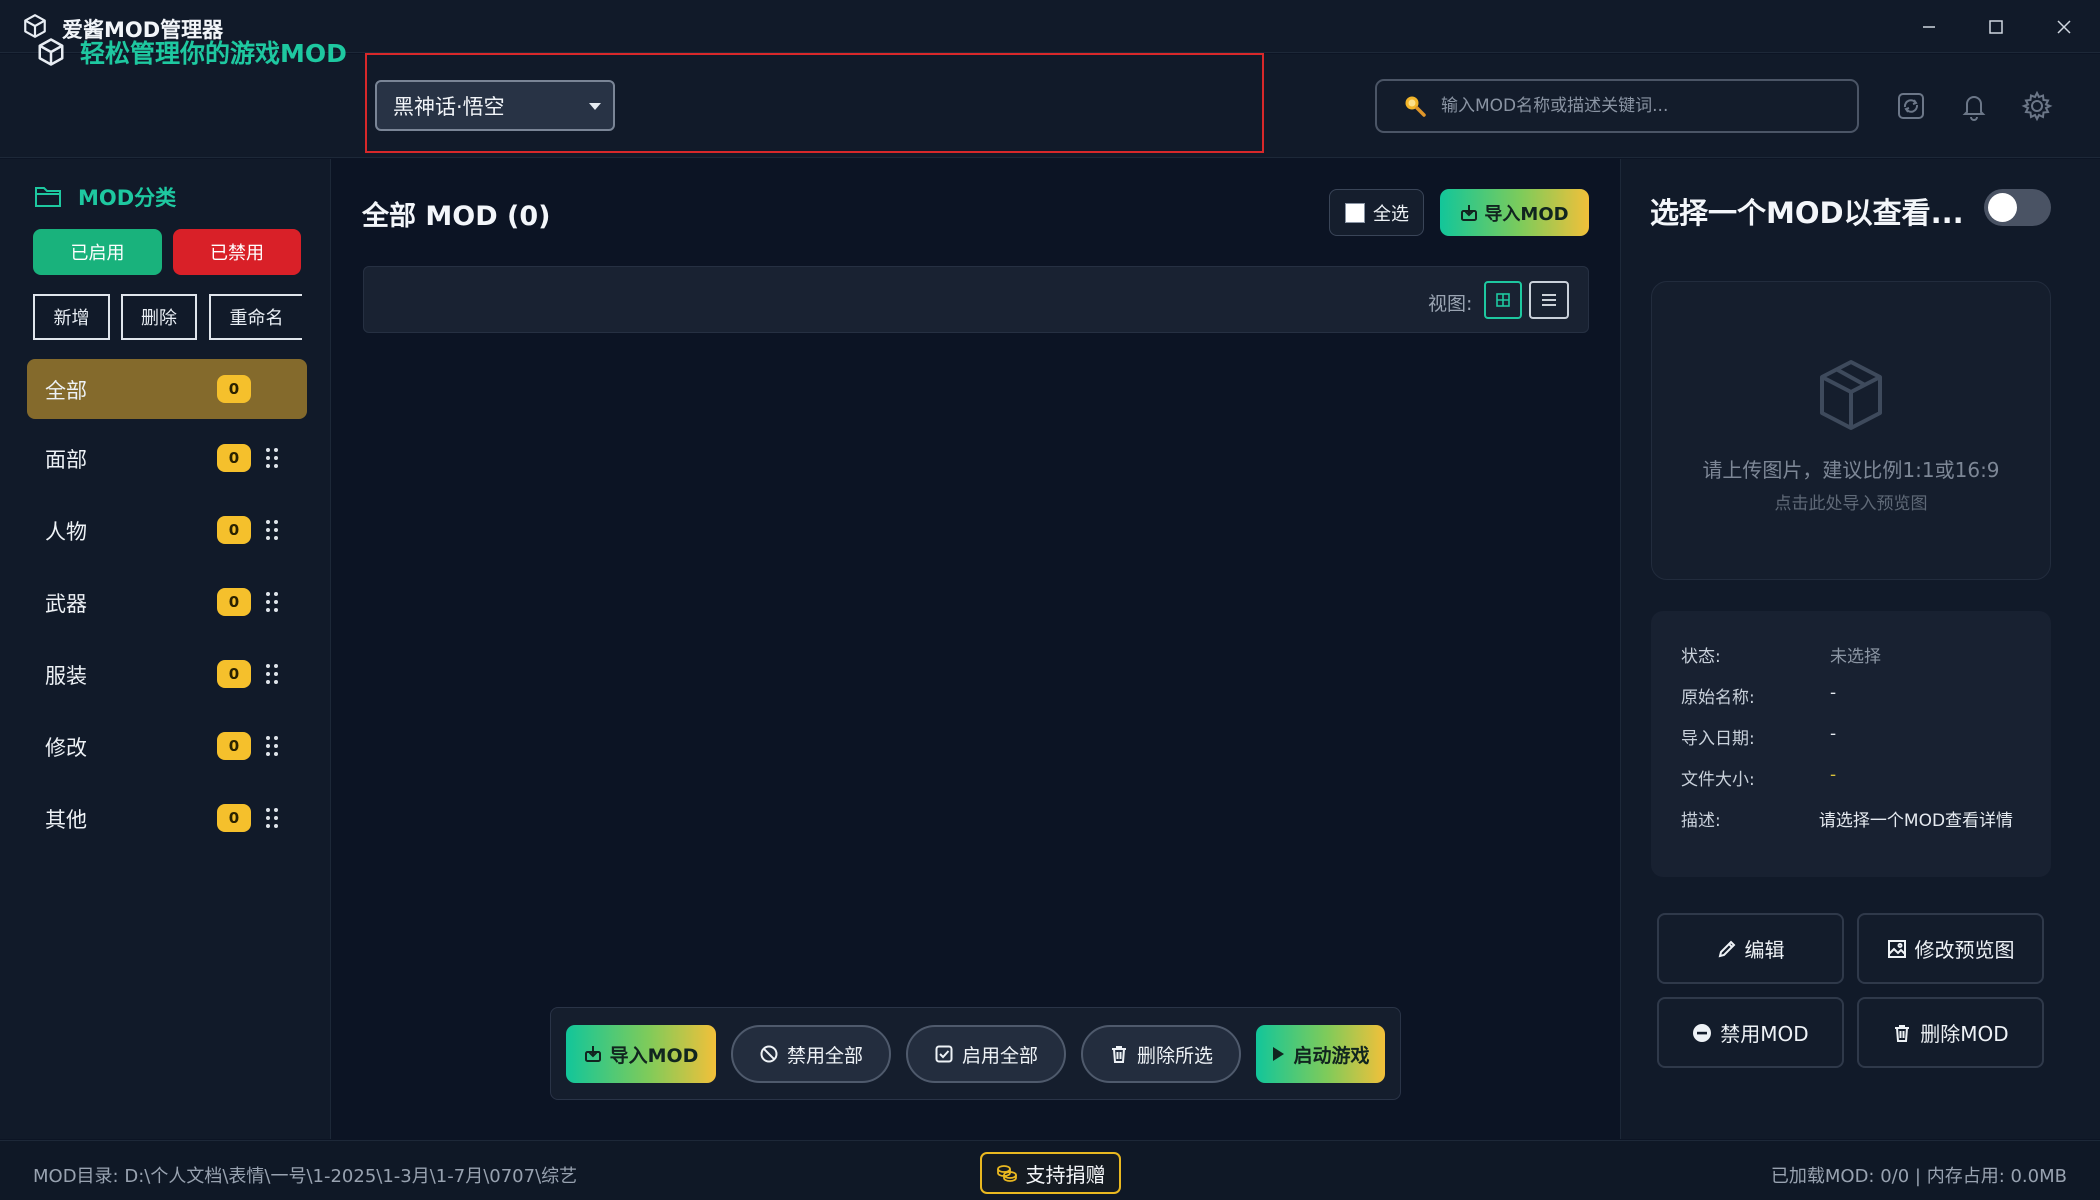  What do you see at coordinates (1118, 1054) in the screenshot?
I see `trash-icon` at bounding box center [1118, 1054].